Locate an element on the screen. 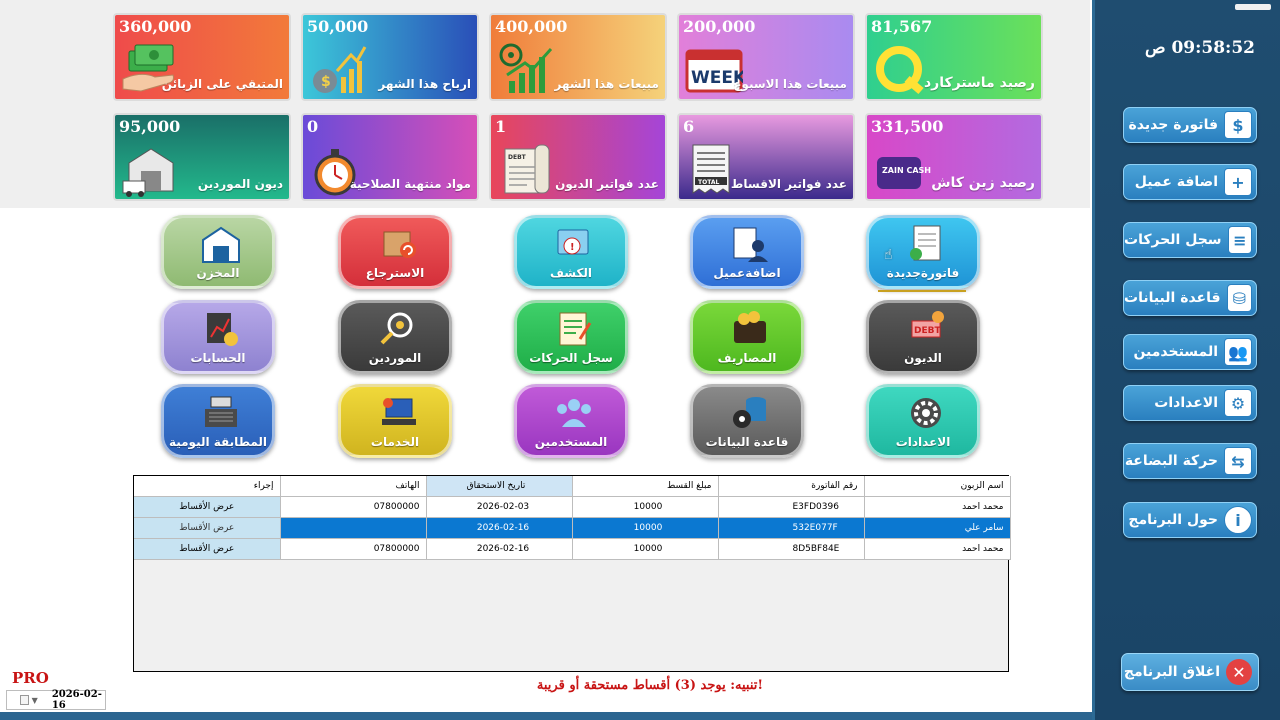  services-icon is located at coordinates (399, 411).